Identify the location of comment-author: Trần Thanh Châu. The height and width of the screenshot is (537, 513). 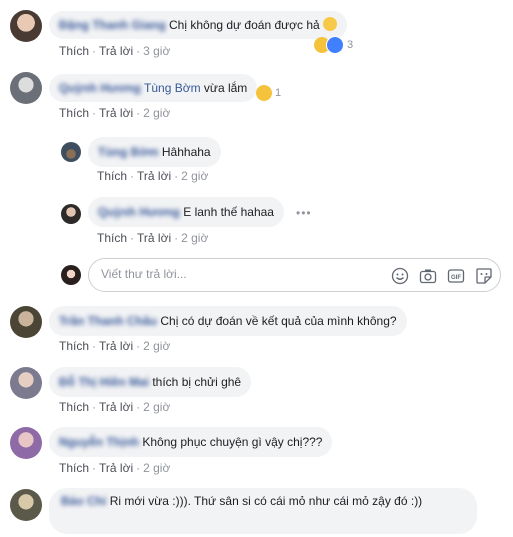
(108, 321).